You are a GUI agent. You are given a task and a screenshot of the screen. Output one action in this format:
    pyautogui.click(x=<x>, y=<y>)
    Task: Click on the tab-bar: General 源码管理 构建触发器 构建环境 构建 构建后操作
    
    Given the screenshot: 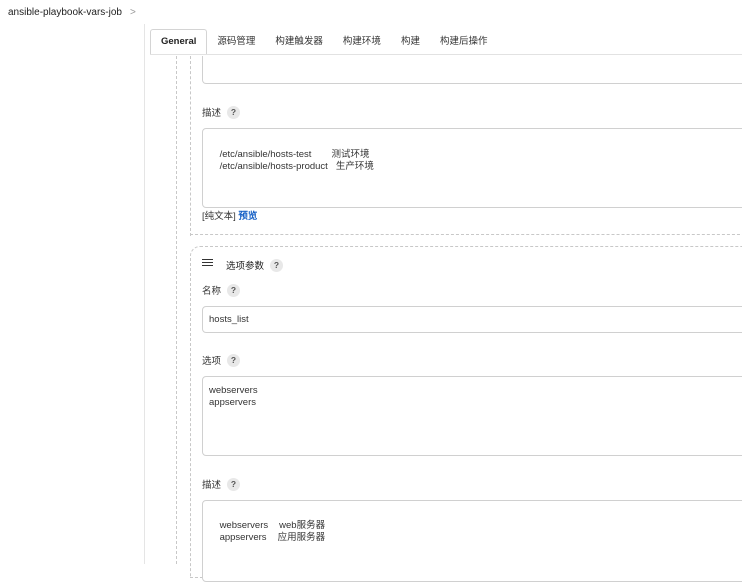 What is the action you would take?
    pyautogui.click(x=323, y=41)
    